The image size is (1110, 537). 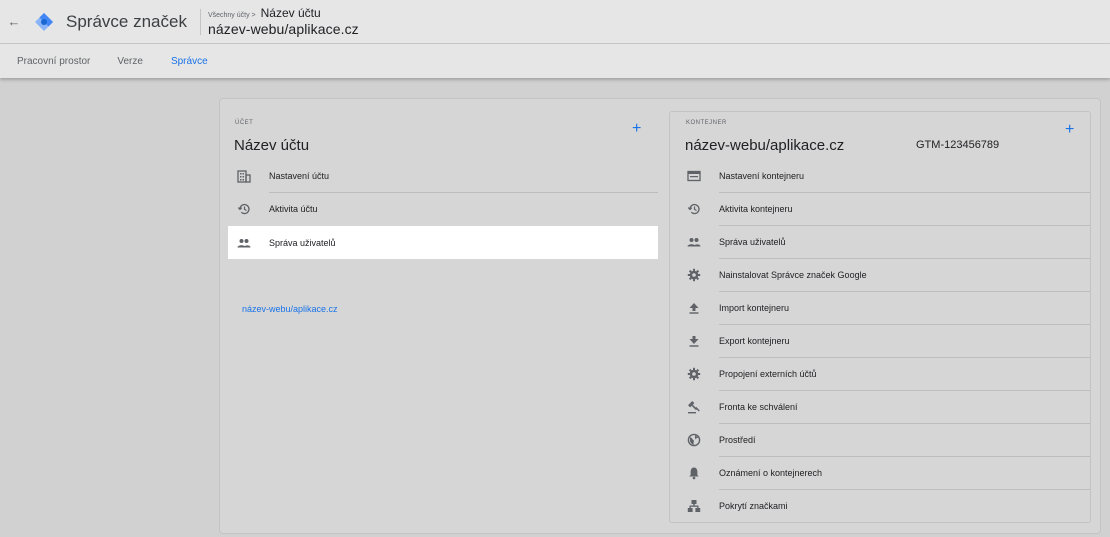 What do you see at coordinates (694, 473) in the screenshot?
I see `bell-icon` at bounding box center [694, 473].